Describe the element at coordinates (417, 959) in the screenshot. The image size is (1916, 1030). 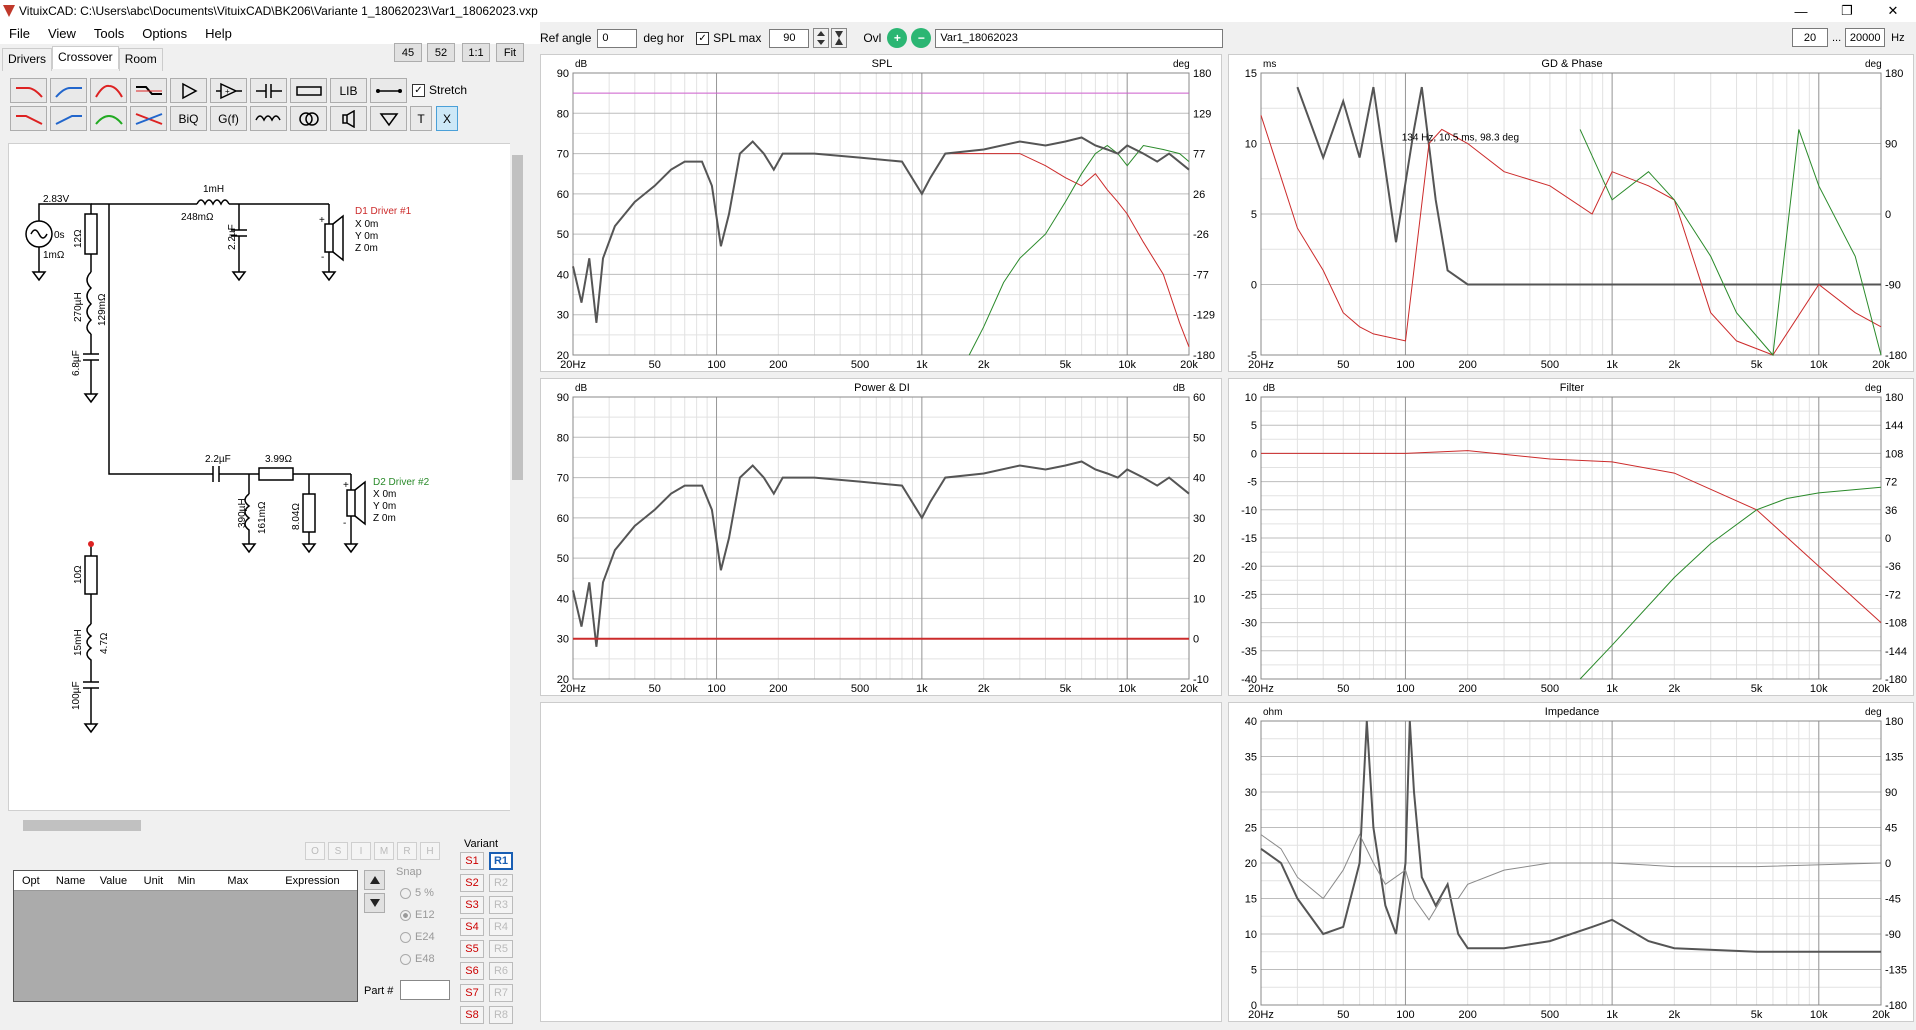
I see `snap-e48: E48` at that location.